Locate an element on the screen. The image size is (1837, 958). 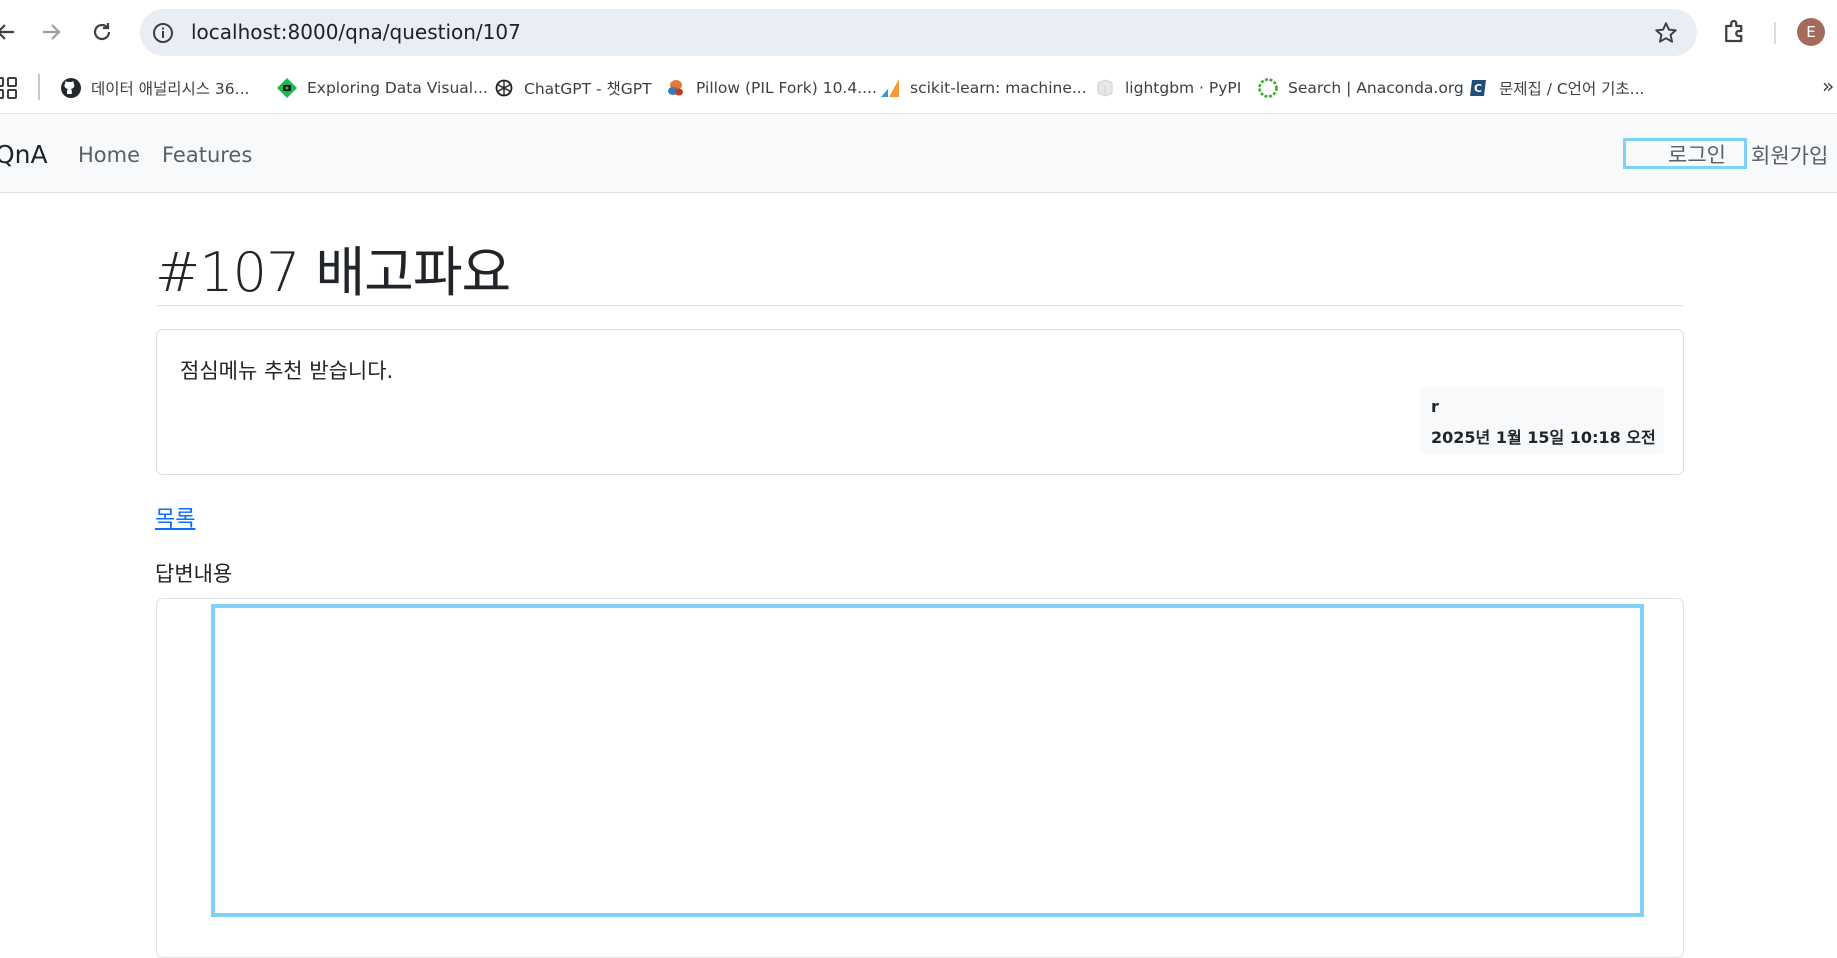
extensions-icon is located at coordinates (1735, 31).